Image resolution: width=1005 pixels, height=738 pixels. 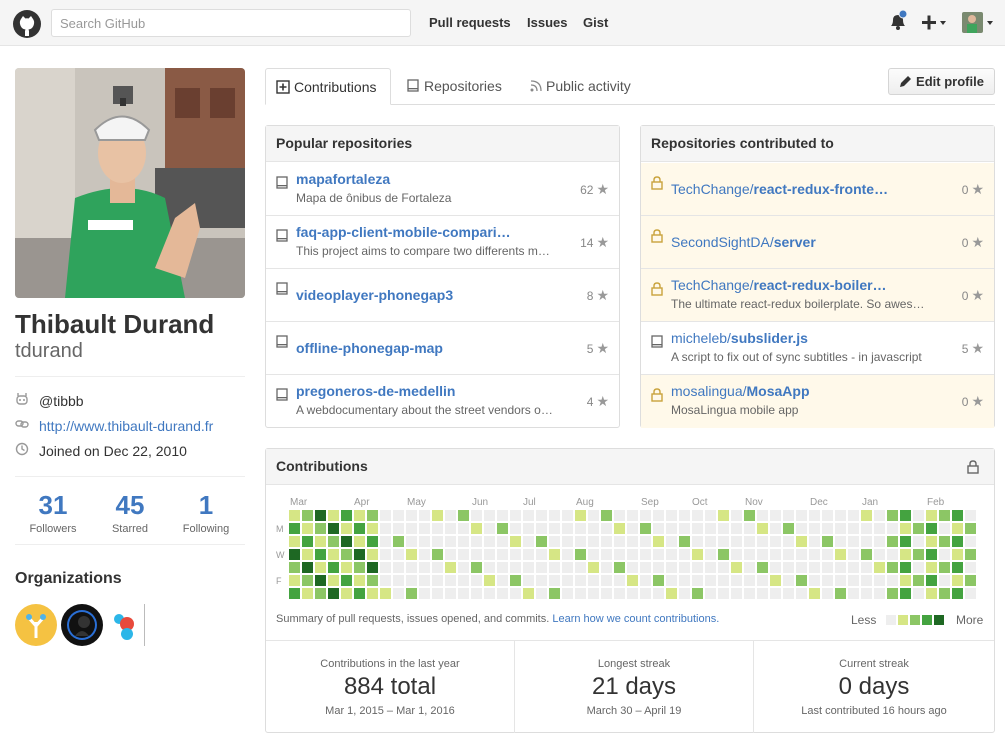 What do you see at coordinates (454, 86) in the screenshot?
I see `tab-repositories: Repositories` at bounding box center [454, 86].